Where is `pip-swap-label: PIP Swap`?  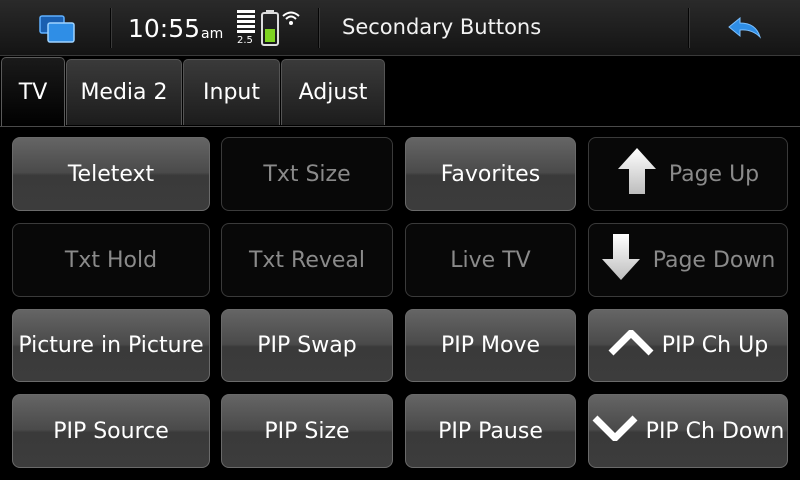 pip-swap-label: PIP Swap is located at coordinates (307, 345).